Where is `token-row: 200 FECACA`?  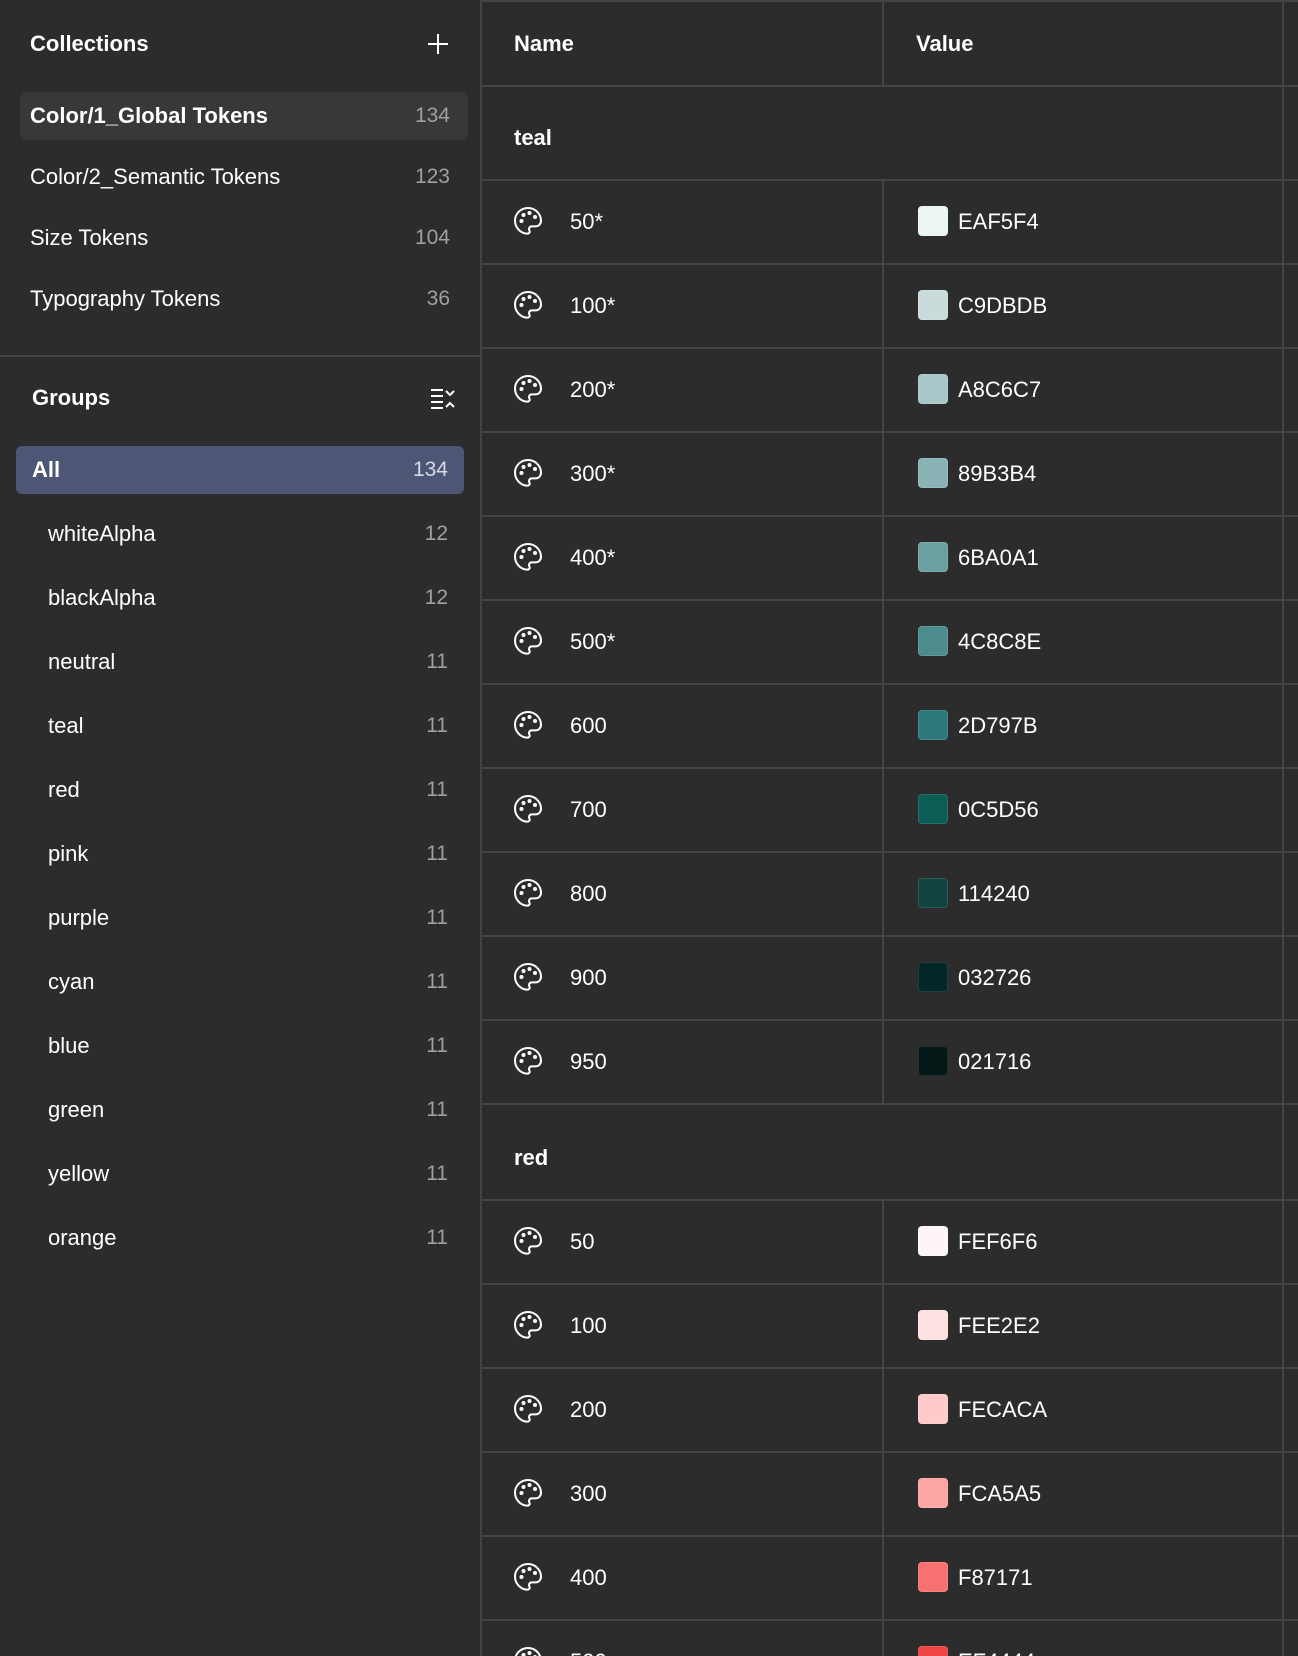
token-row: 200 FECACA is located at coordinates (890, 1411).